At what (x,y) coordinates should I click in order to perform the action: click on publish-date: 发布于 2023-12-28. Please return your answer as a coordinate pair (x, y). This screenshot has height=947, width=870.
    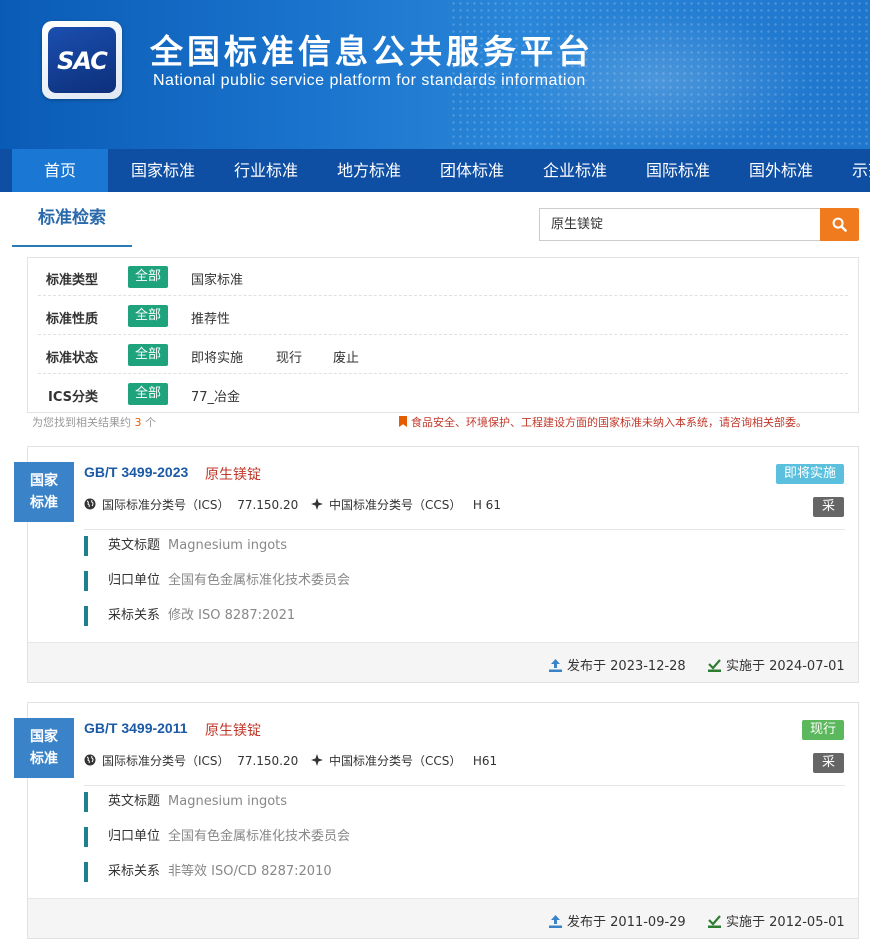
    Looking at the image, I should click on (617, 664).